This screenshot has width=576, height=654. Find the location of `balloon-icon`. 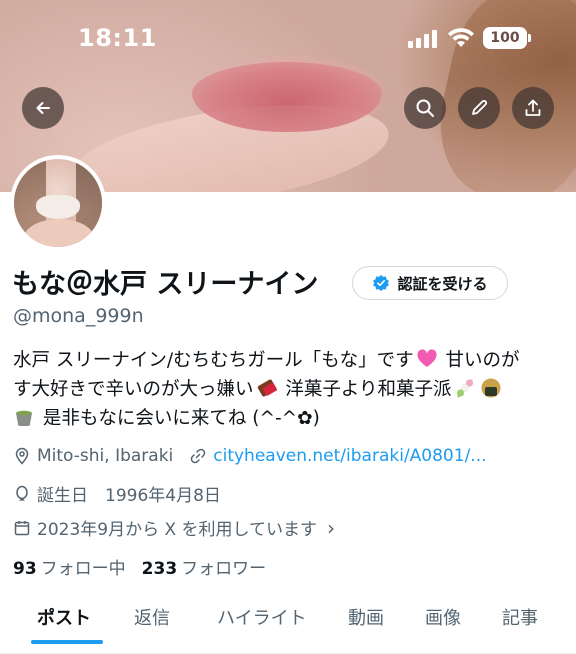

balloon-icon is located at coordinates (22, 493).